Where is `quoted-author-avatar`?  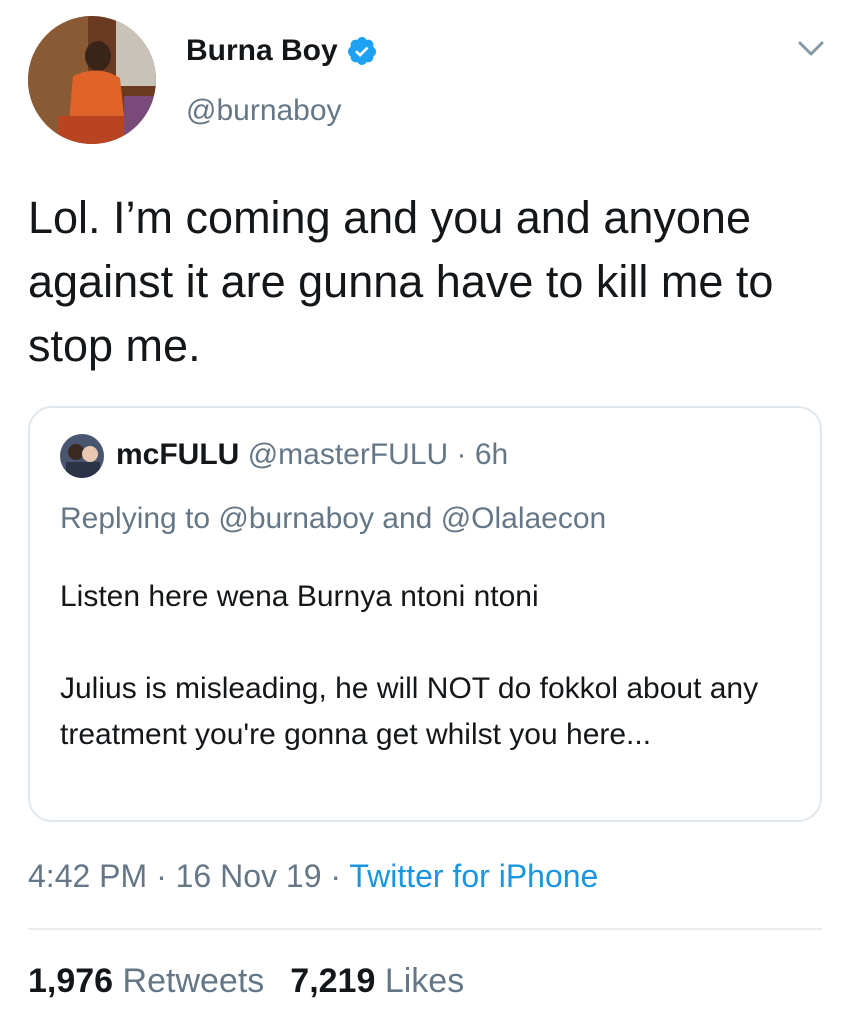
quoted-author-avatar is located at coordinates (82, 456).